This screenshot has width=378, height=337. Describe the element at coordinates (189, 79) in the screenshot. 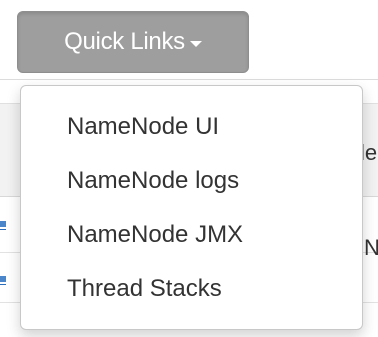

I see `divider` at that location.